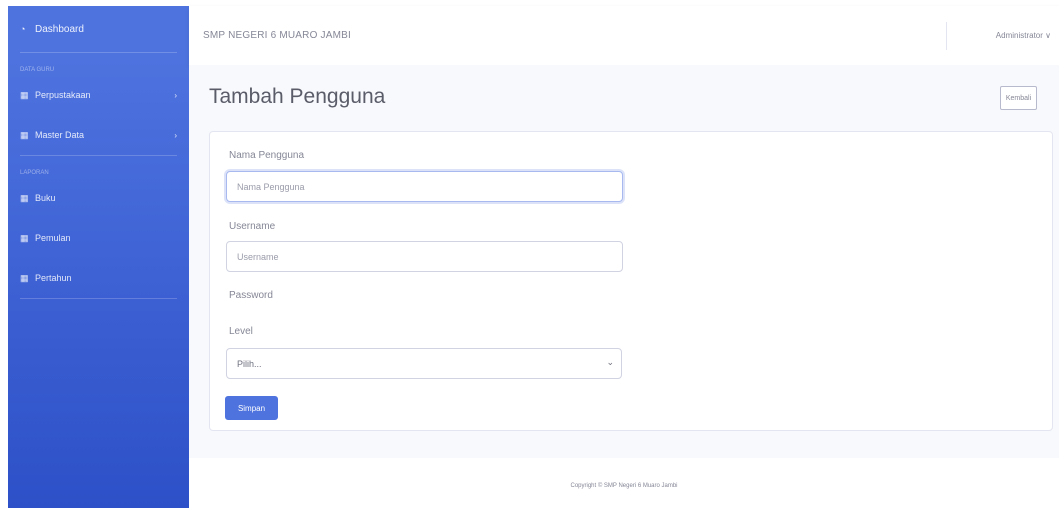  Describe the element at coordinates (251, 295) in the screenshot. I see `password-label: Password` at that location.